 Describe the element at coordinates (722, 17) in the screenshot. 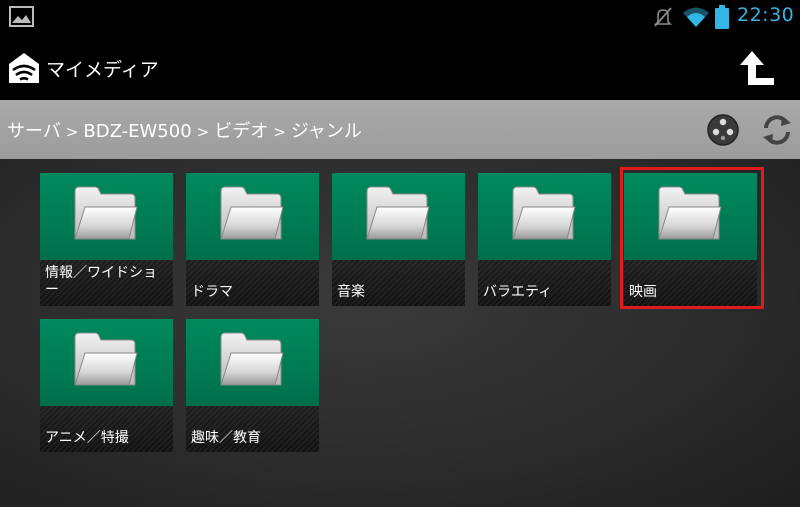

I see `battery-icon` at that location.